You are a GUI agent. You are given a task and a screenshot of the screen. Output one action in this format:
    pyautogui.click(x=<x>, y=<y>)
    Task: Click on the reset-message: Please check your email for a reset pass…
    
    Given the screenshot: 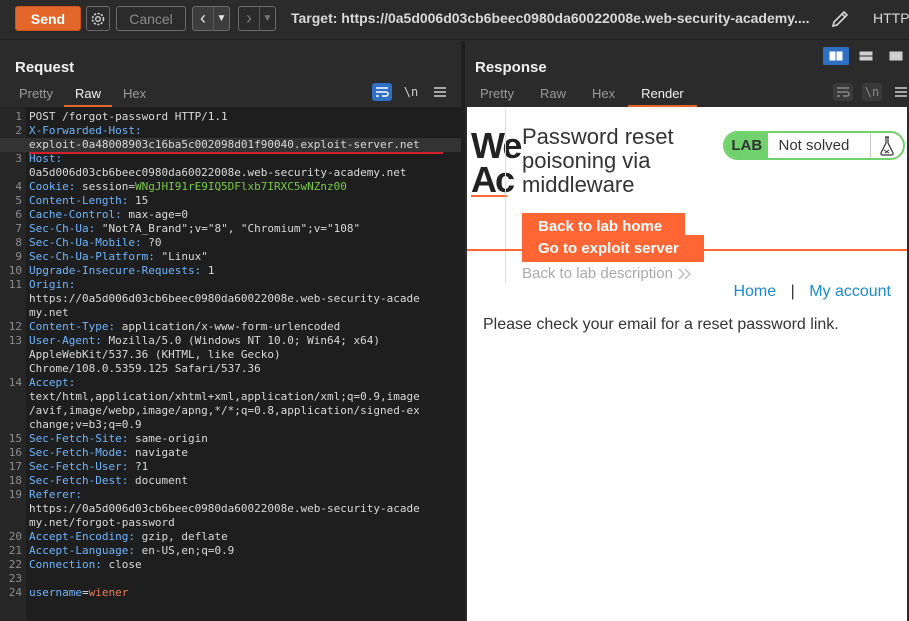 What is the action you would take?
    pyautogui.click(x=661, y=324)
    